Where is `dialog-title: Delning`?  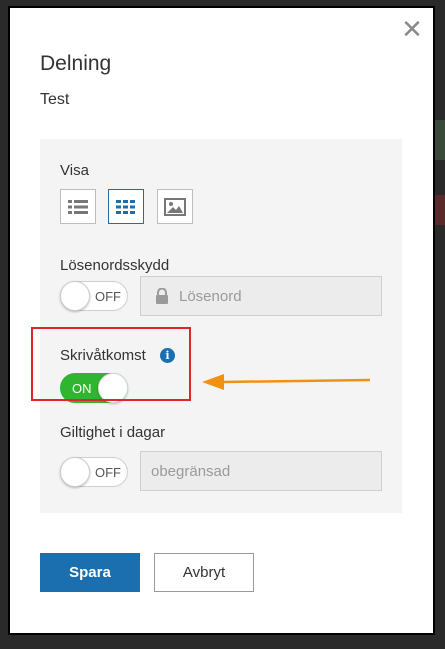
dialog-title: Delning is located at coordinates (76, 63).